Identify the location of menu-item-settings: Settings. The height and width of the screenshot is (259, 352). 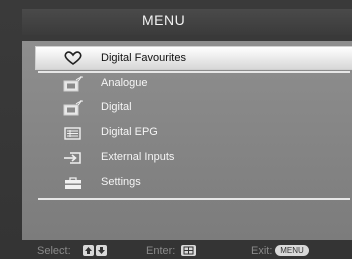
(194, 183).